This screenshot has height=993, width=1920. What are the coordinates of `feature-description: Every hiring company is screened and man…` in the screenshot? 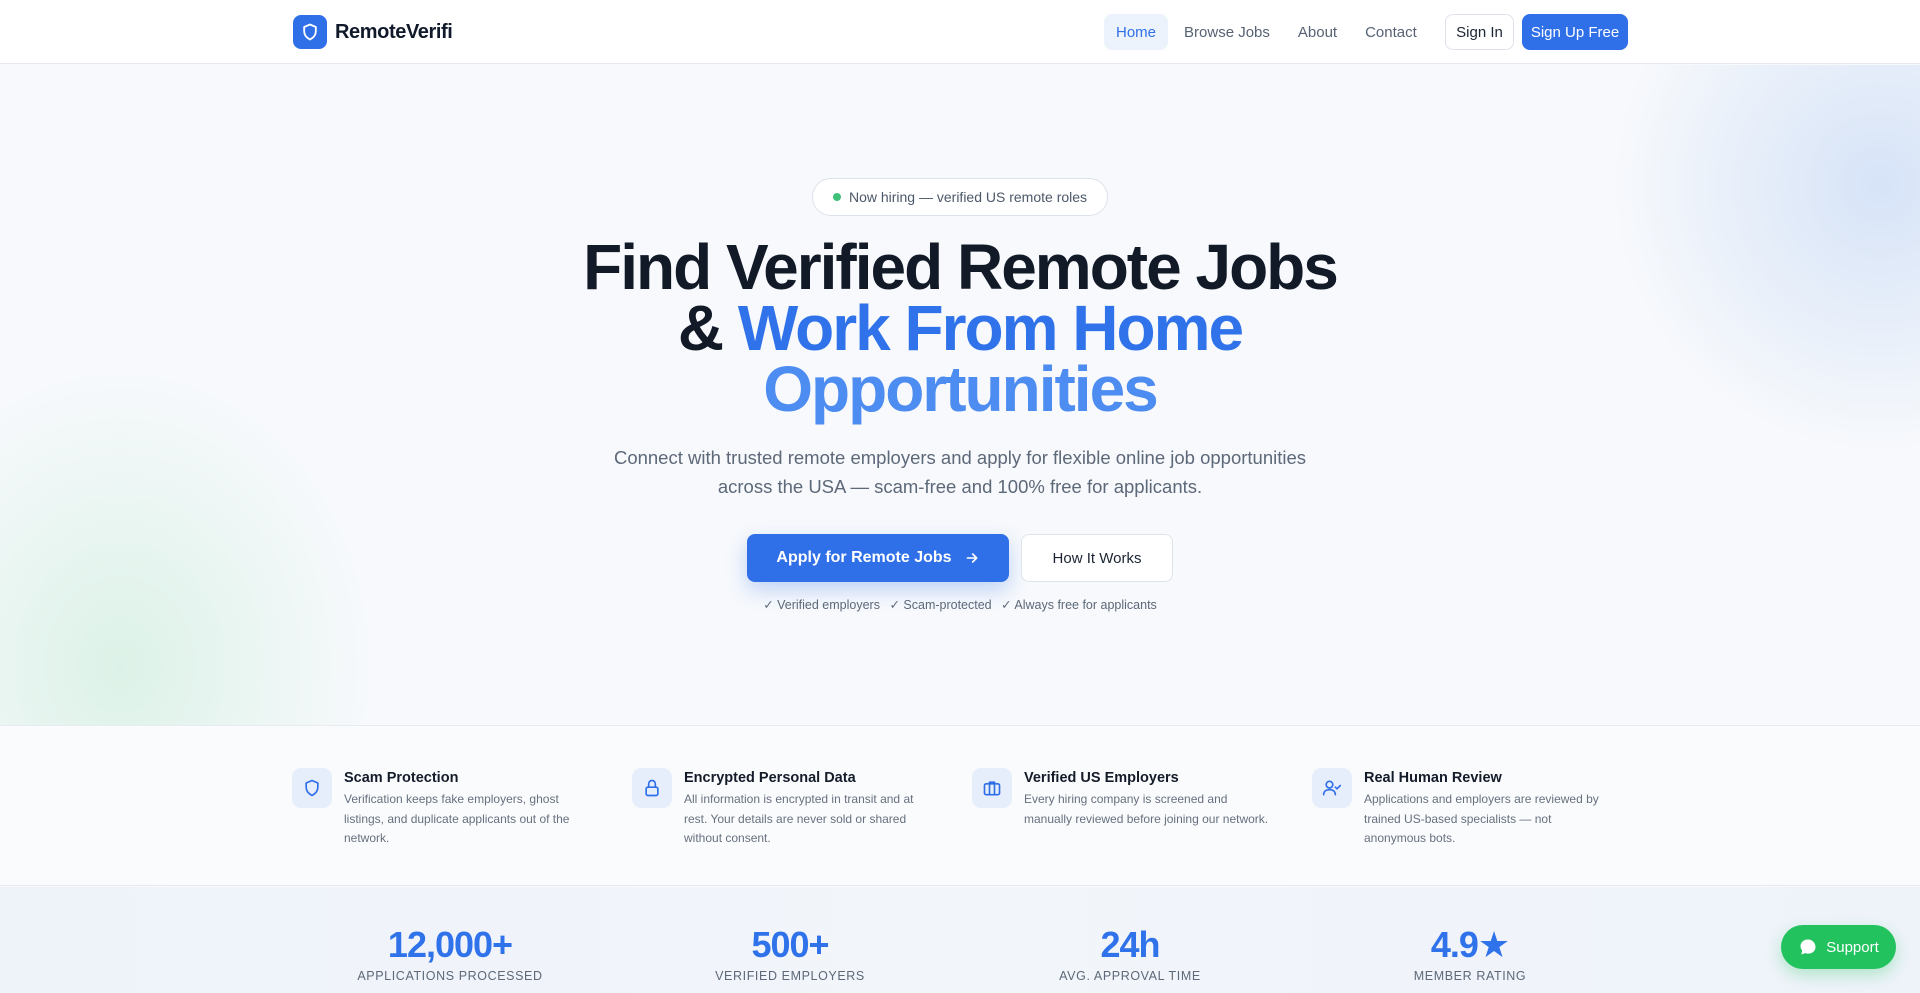 It's located at (1146, 809).